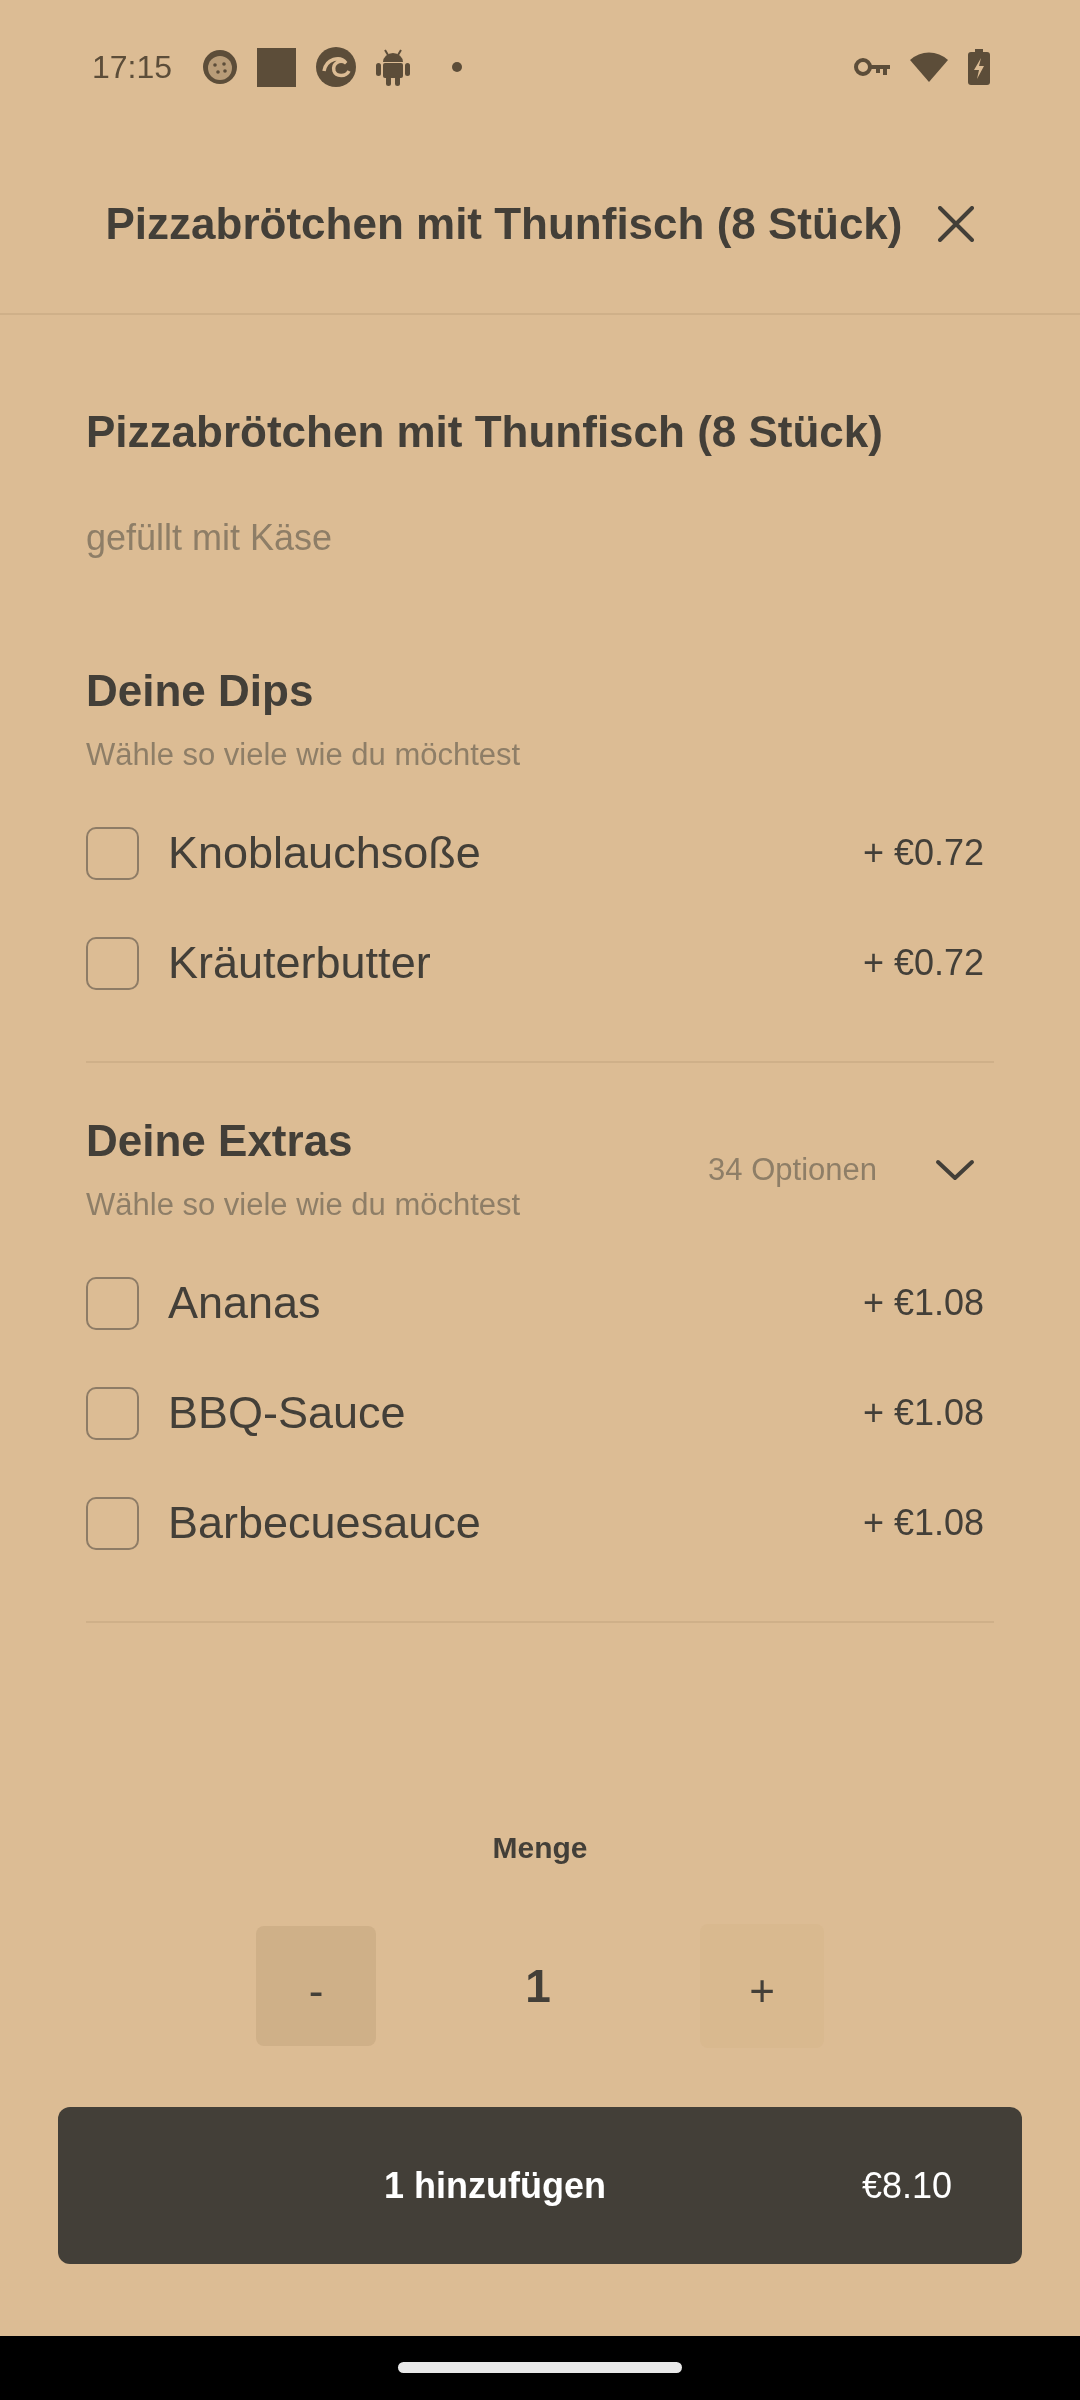  I want to click on decrement-button: -, so click(316, 1986).